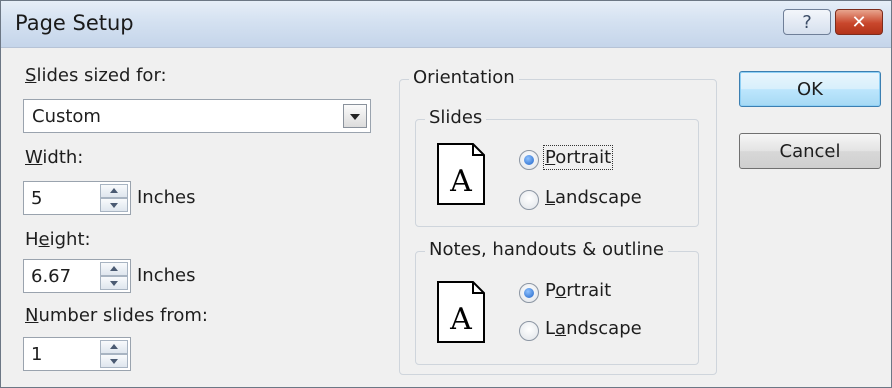 The width and height of the screenshot is (892, 388). I want to click on slides-sized-for-label: Slides sized for:, so click(96, 75).